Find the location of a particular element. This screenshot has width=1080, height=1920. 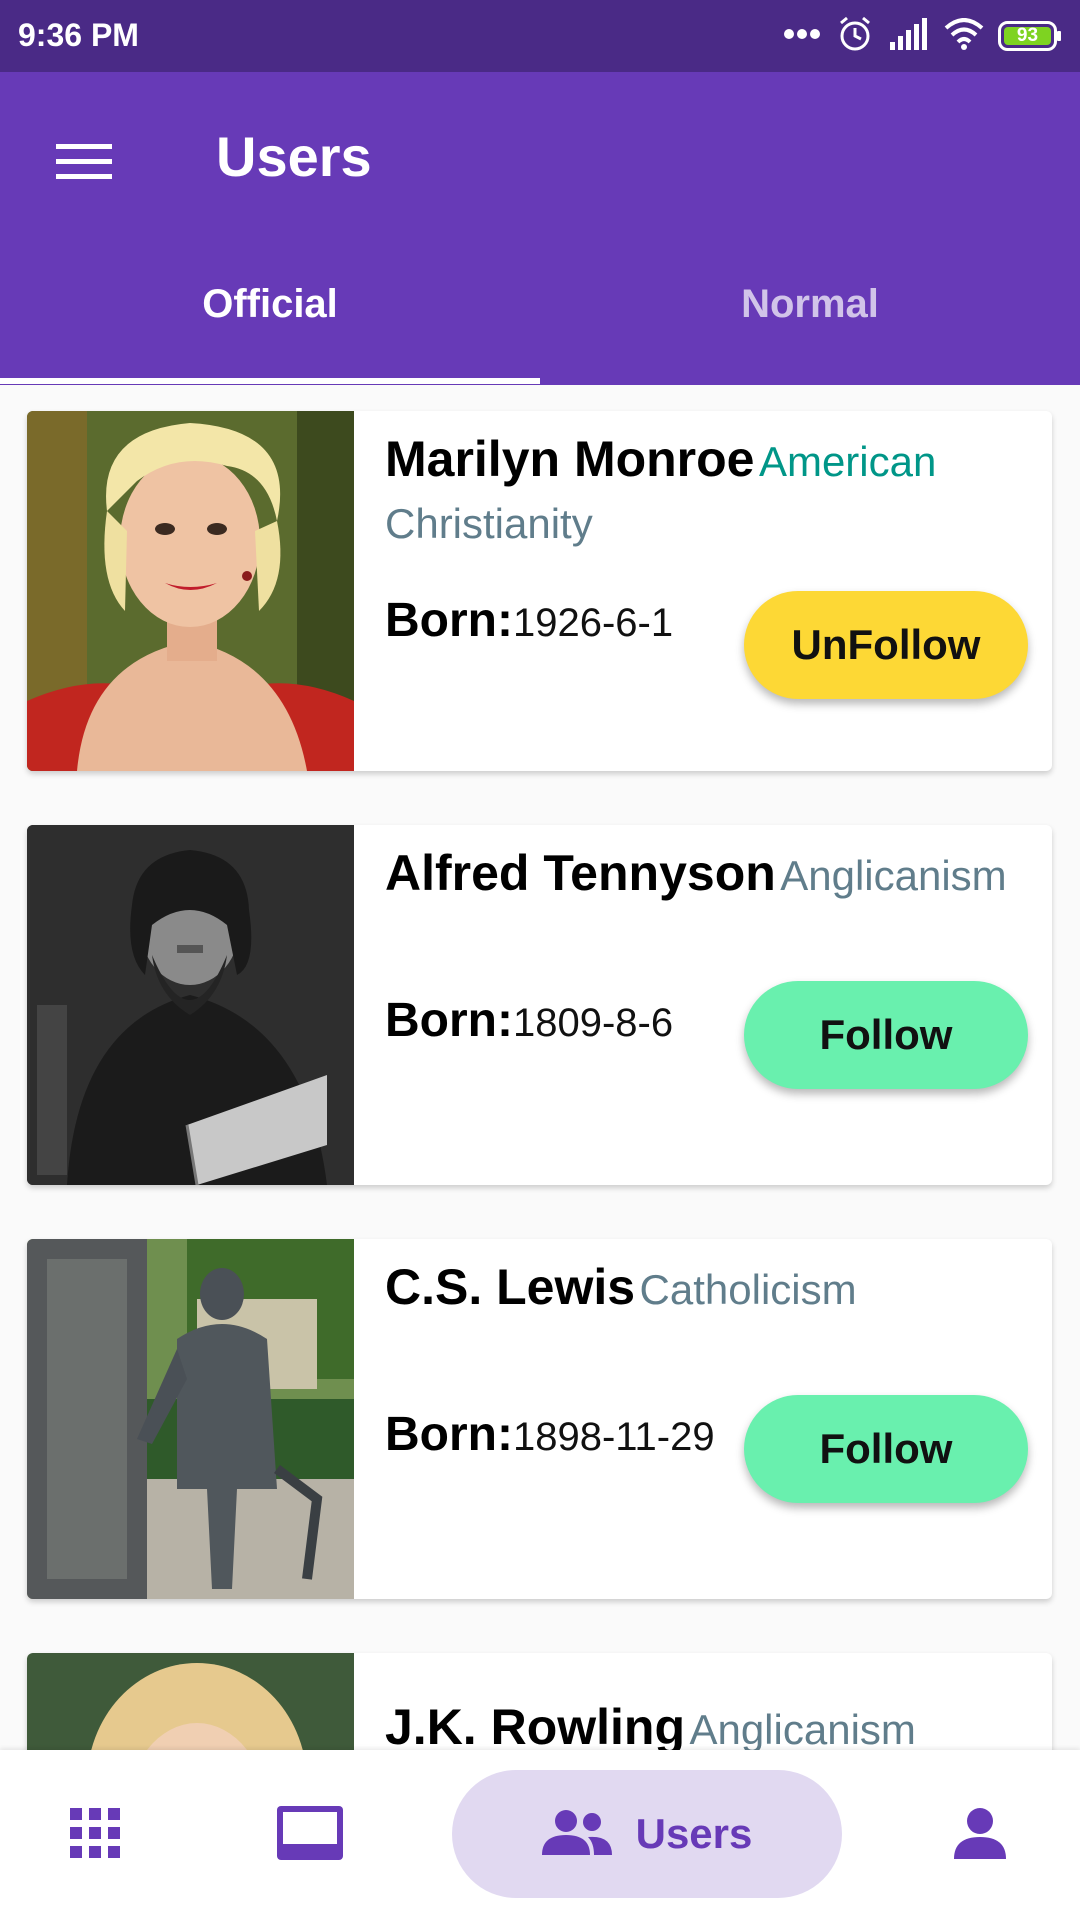

born-date: 1809-8-6 is located at coordinates (593, 1023).